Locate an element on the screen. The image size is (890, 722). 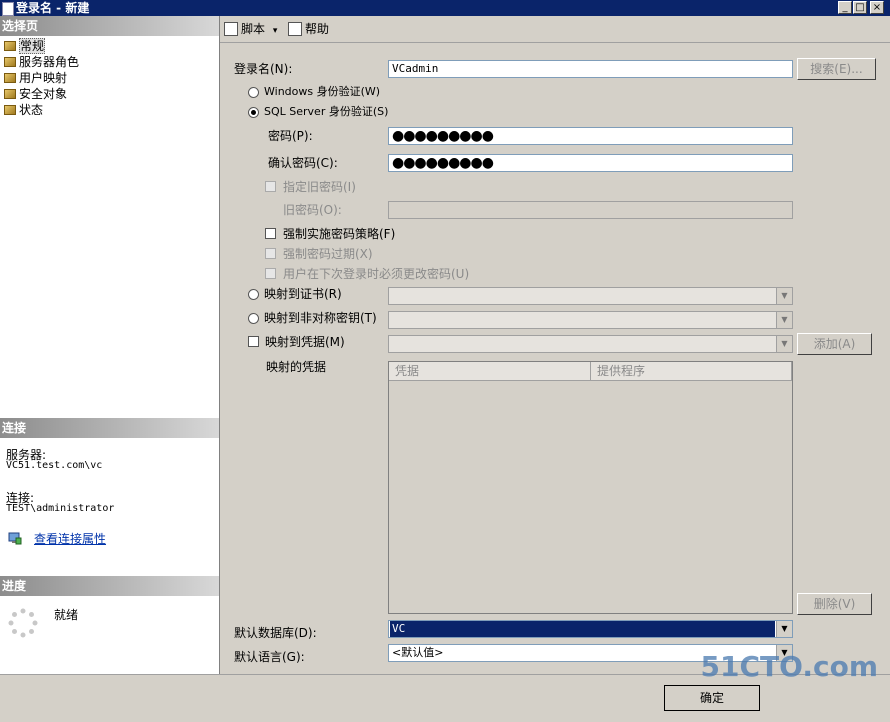
progress-header: 进度 is located at coordinates (109, 586).